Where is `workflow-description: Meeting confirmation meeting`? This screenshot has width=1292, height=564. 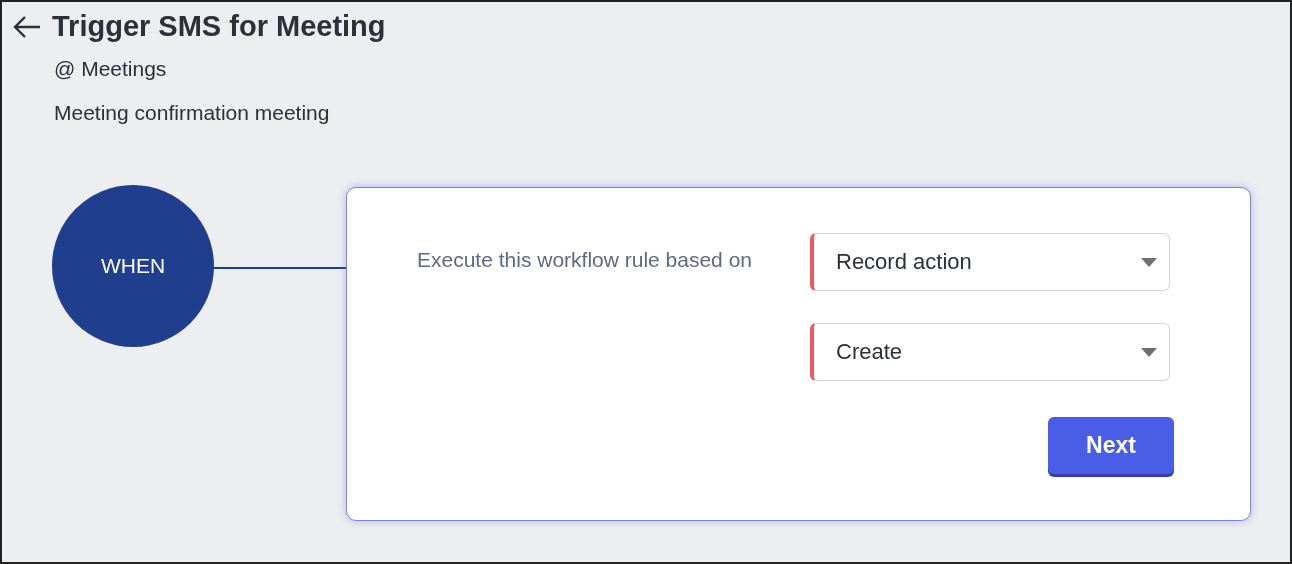
workflow-description: Meeting confirmation meeting is located at coordinates (192, 113).